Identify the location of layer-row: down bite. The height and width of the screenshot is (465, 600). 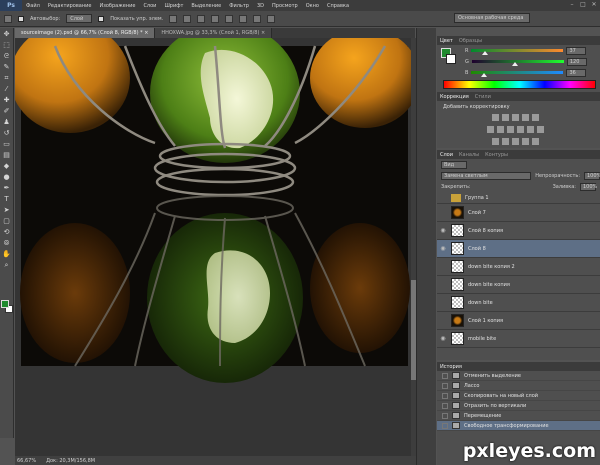
(518, 303).